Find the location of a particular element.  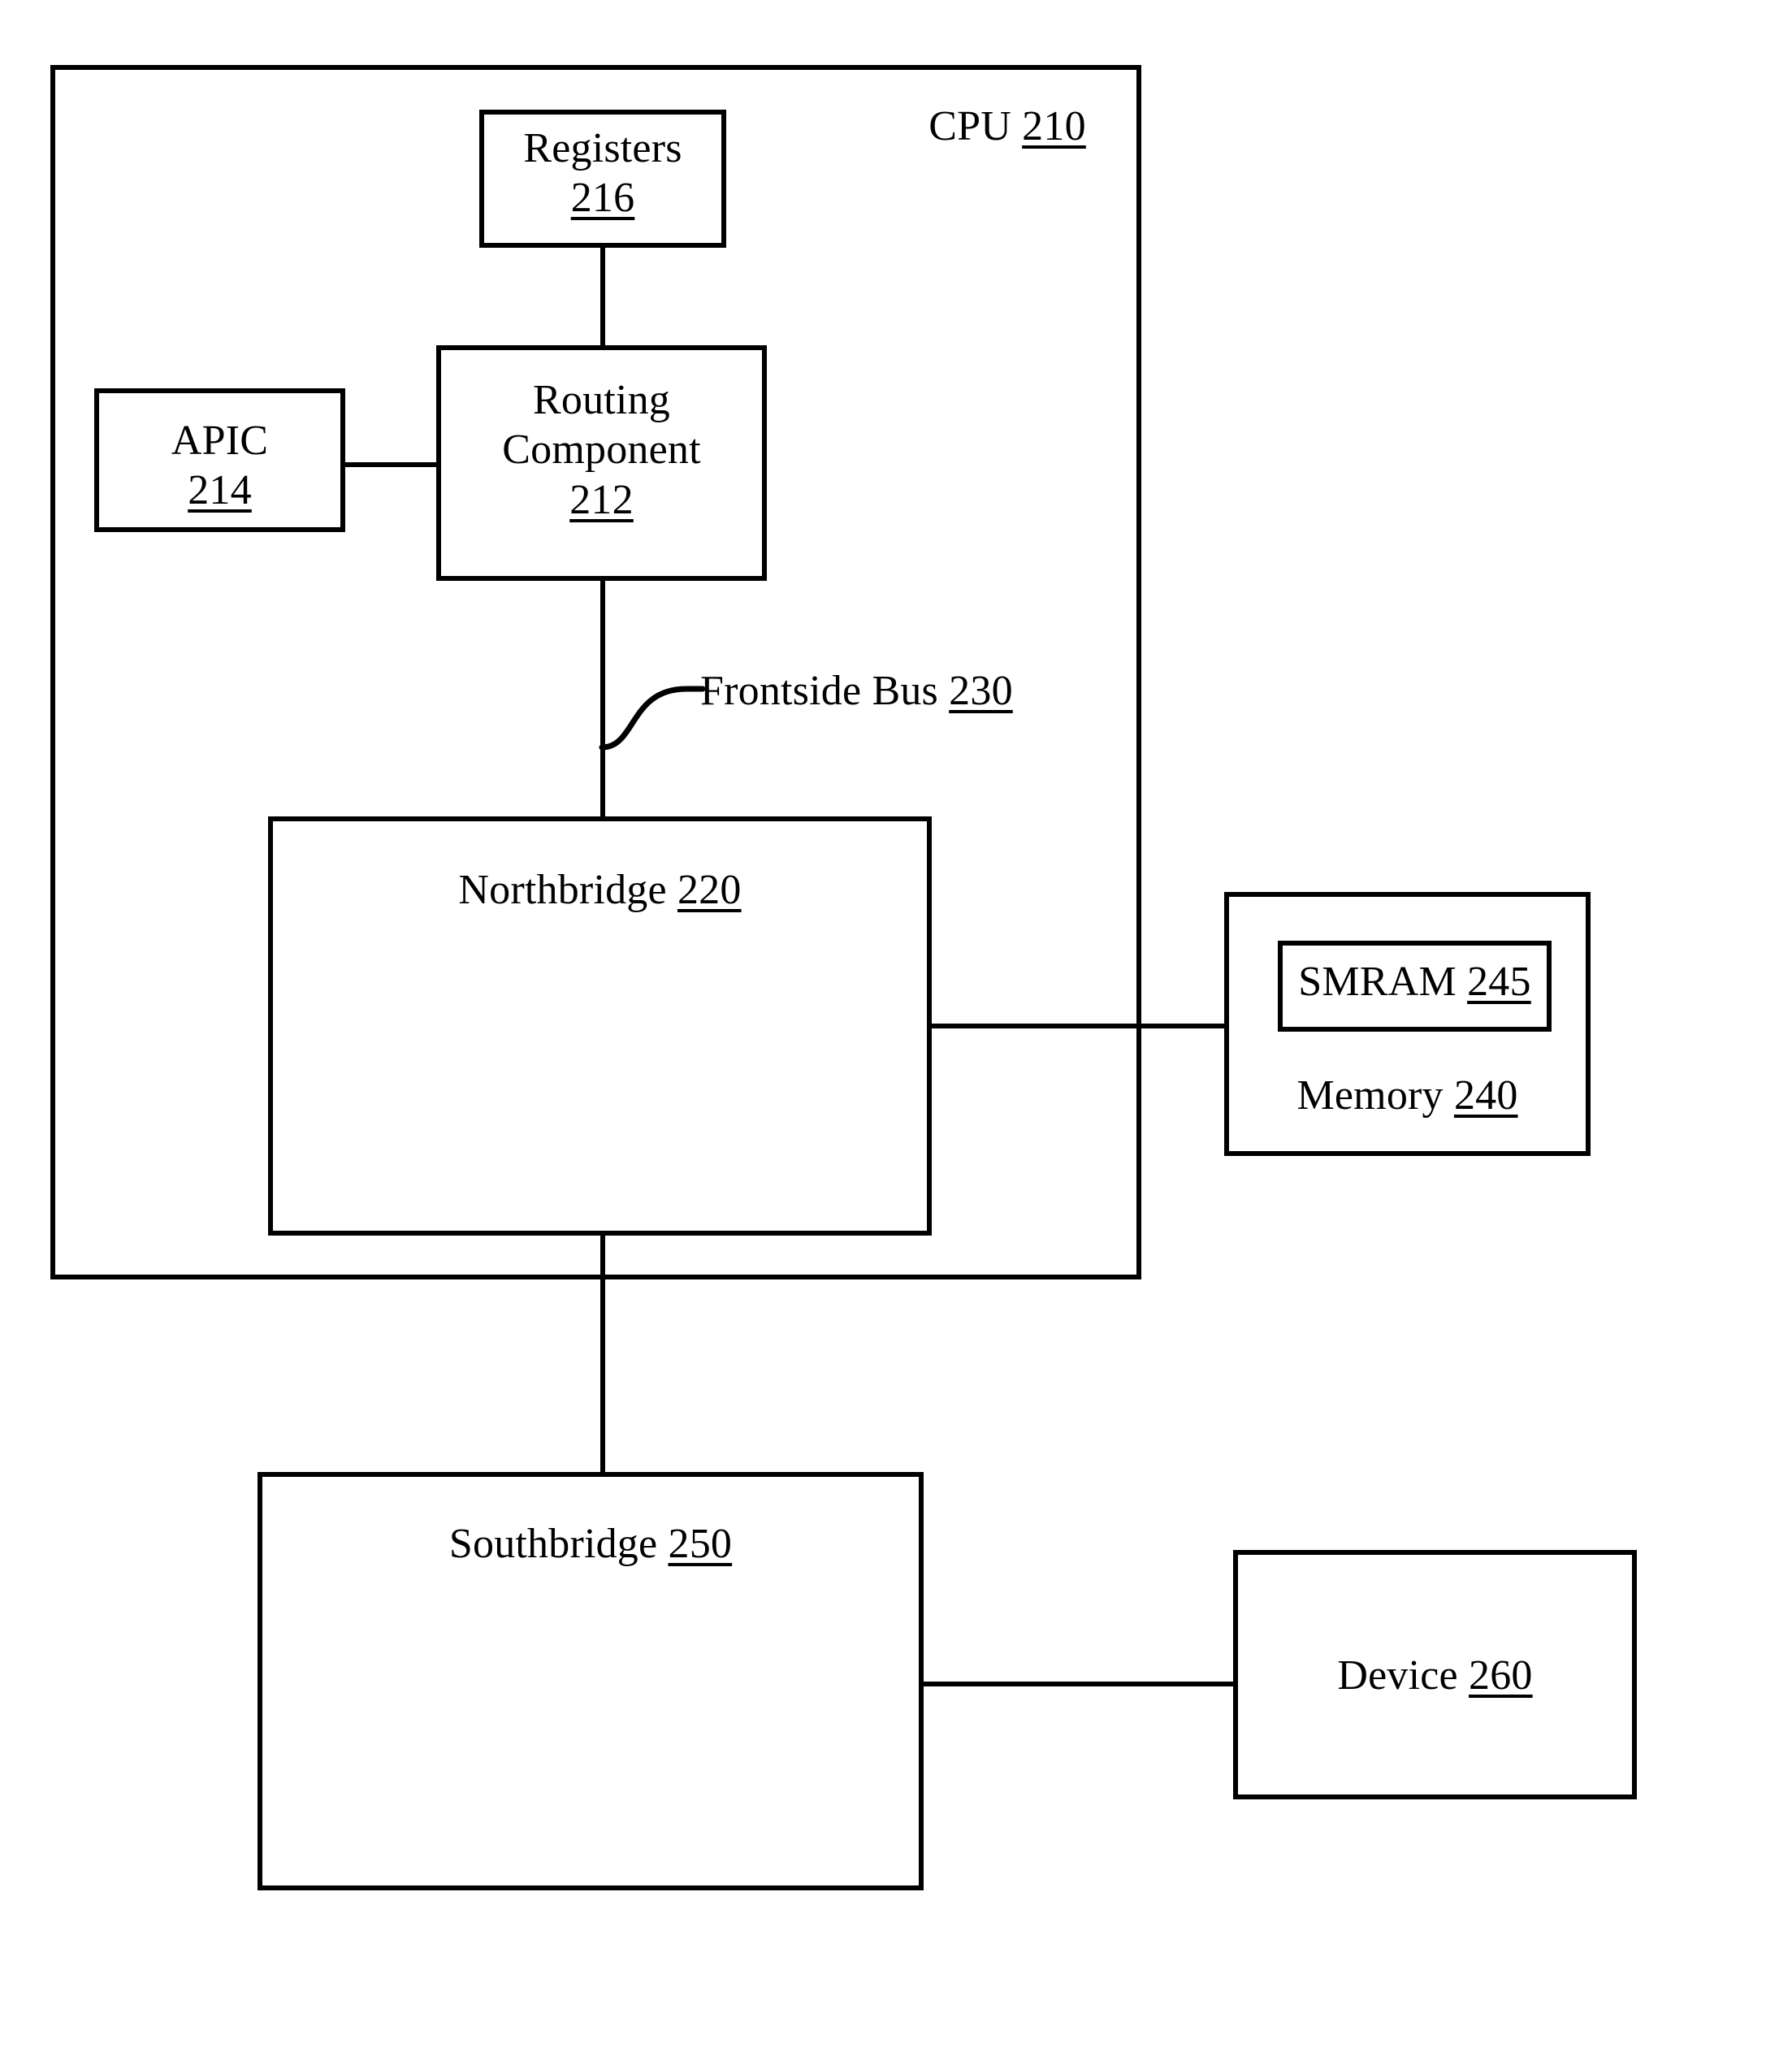

frontside-bus-label: Frontside Bus 230 is located at coordinates (856, 691).